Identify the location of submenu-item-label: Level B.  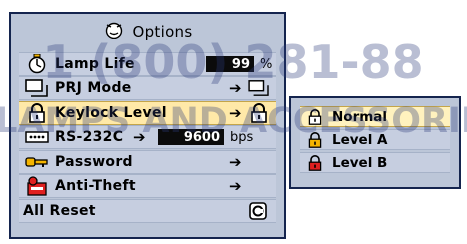
(360, 162).